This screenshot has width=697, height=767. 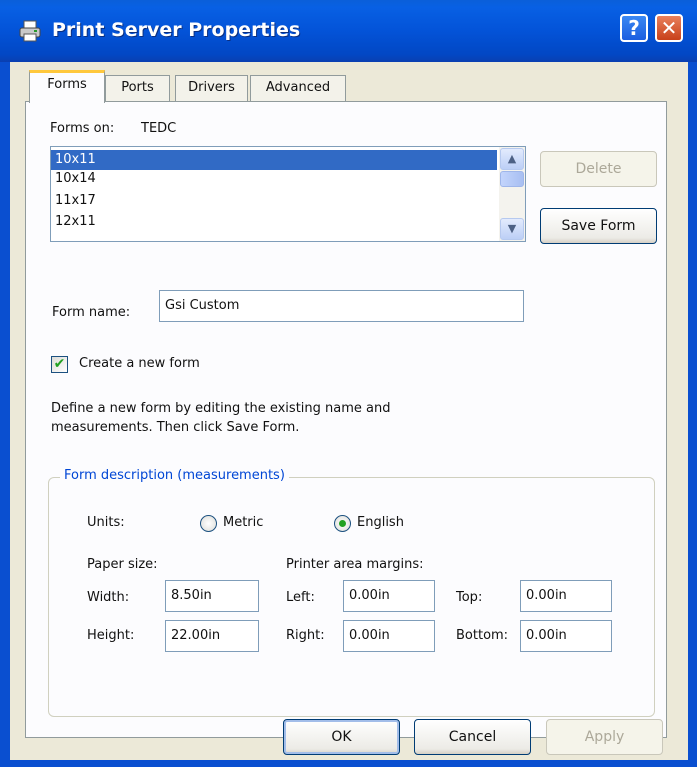 What do you see at coordinates (288, 194) in the screenshot?
I see `forms-listbox: 10x11 10x14 11x17 12x11 ▲ ▼` at bounding box center [288, 194].